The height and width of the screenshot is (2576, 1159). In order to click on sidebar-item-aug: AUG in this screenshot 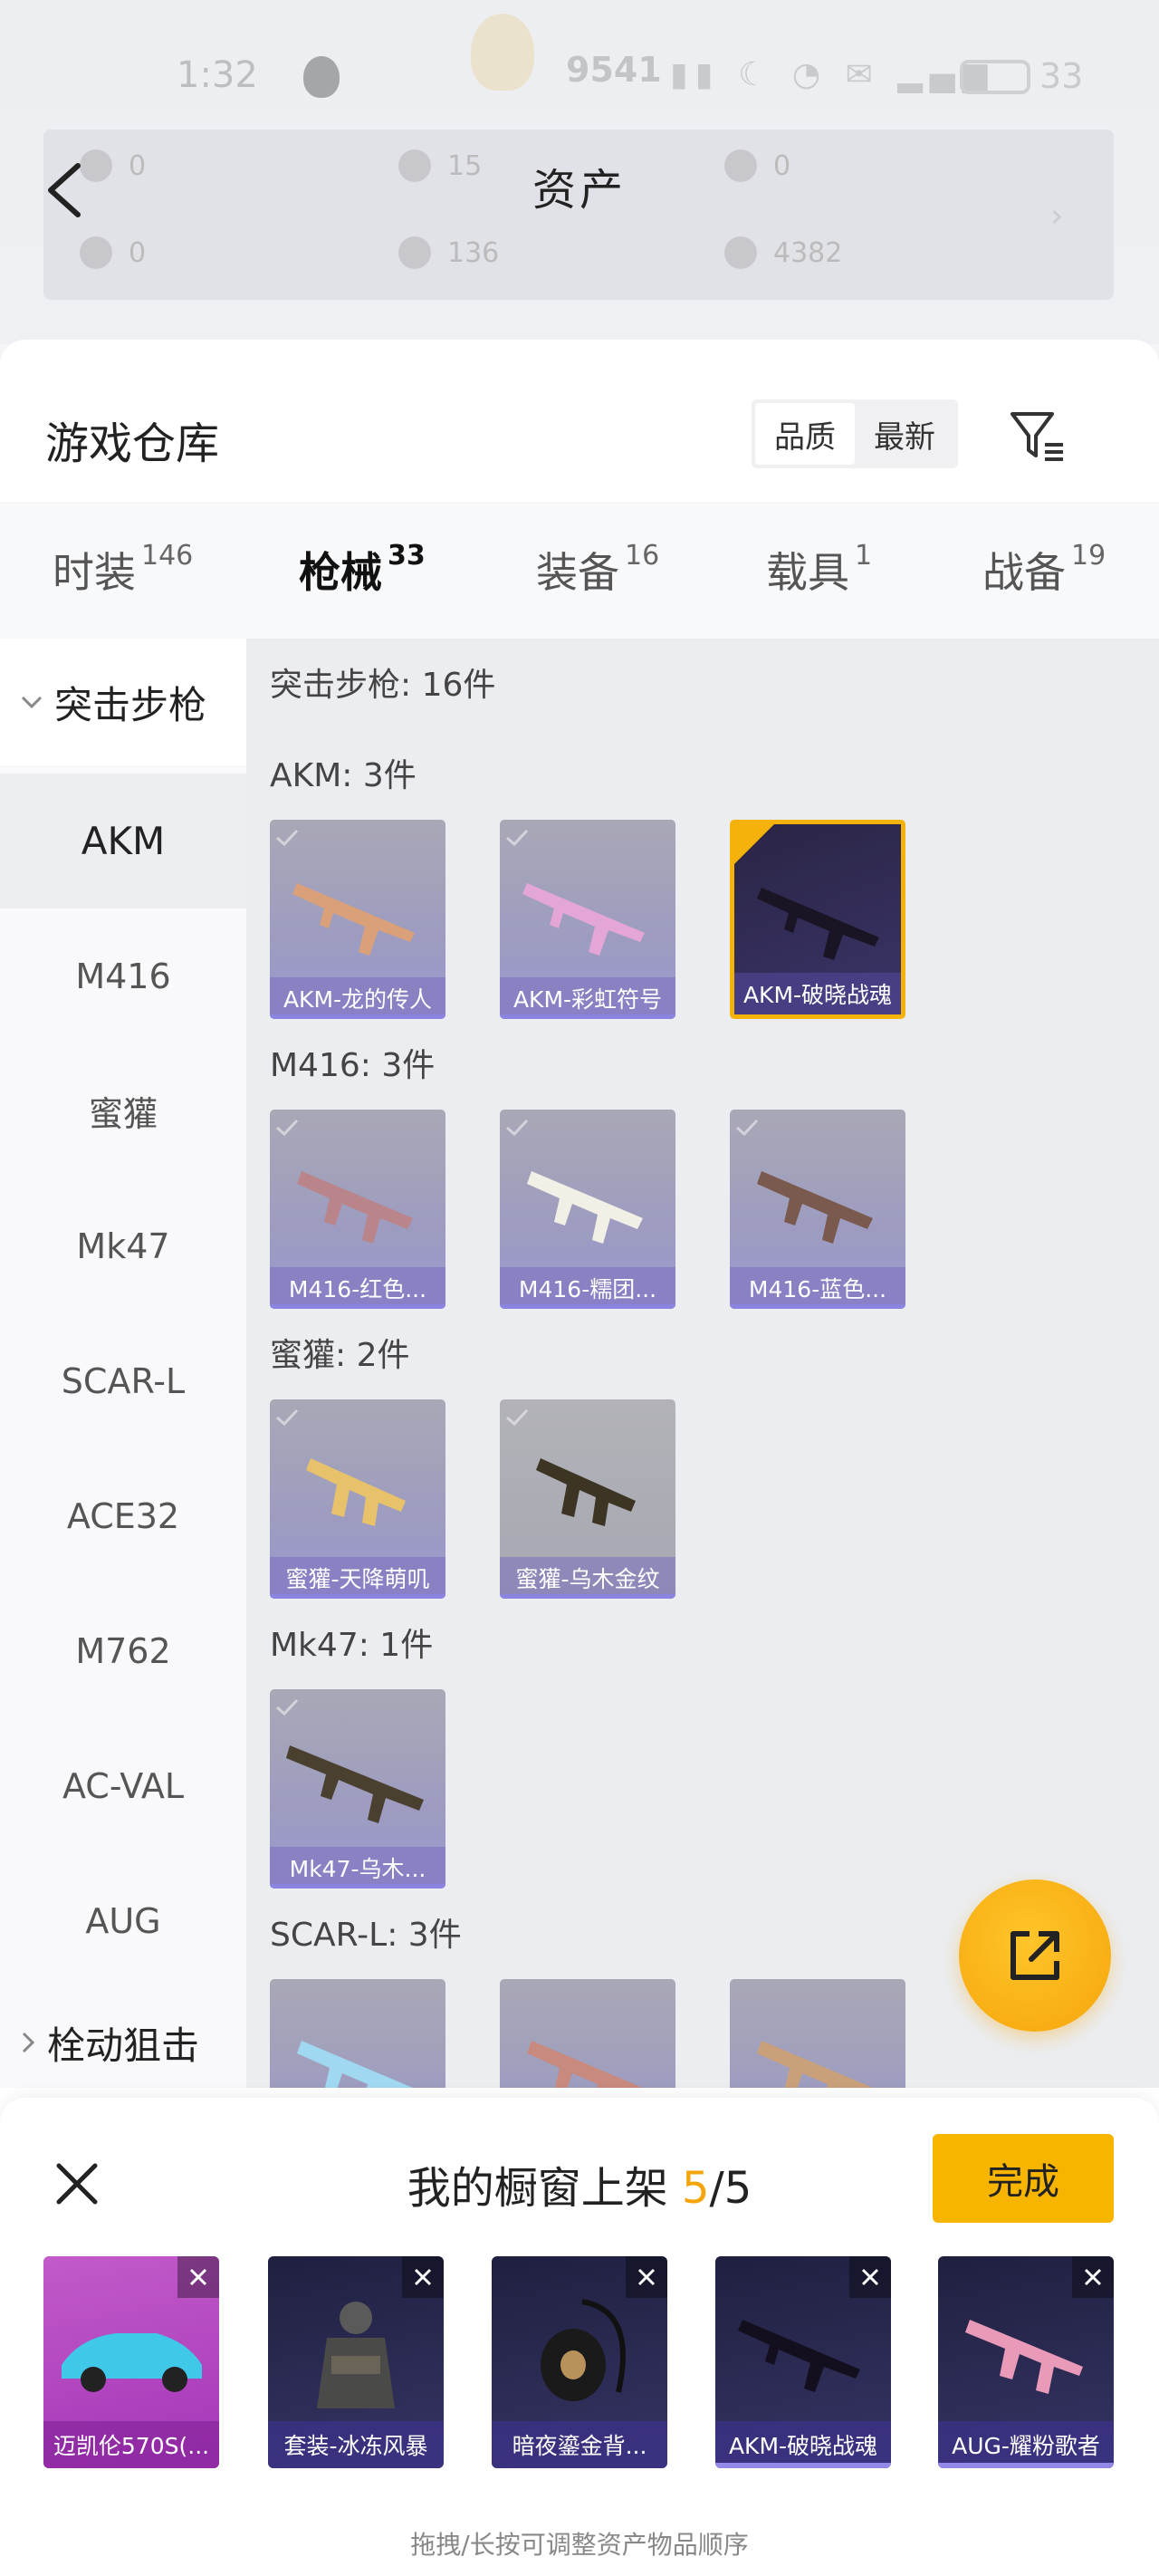, I will do `click(123, 1920)`.